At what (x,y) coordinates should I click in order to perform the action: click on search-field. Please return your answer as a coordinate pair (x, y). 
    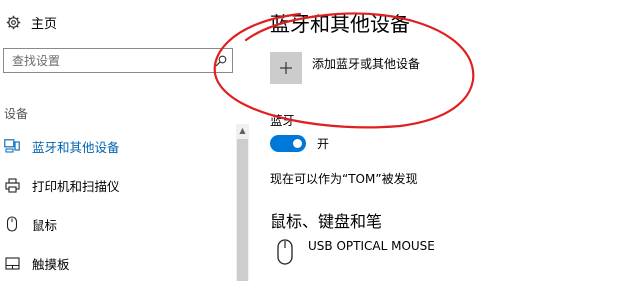
    Looking at the image, I should click on (118, 60).